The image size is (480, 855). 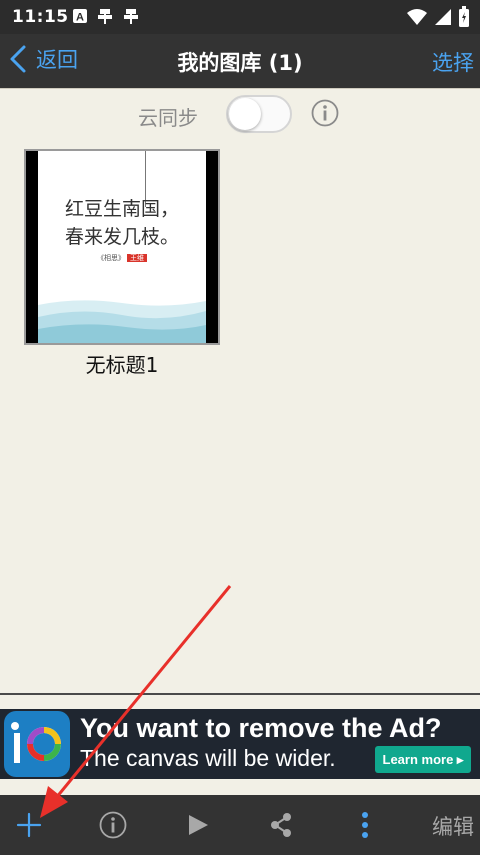 I want to click on play-button, so click(x=198, y=825).